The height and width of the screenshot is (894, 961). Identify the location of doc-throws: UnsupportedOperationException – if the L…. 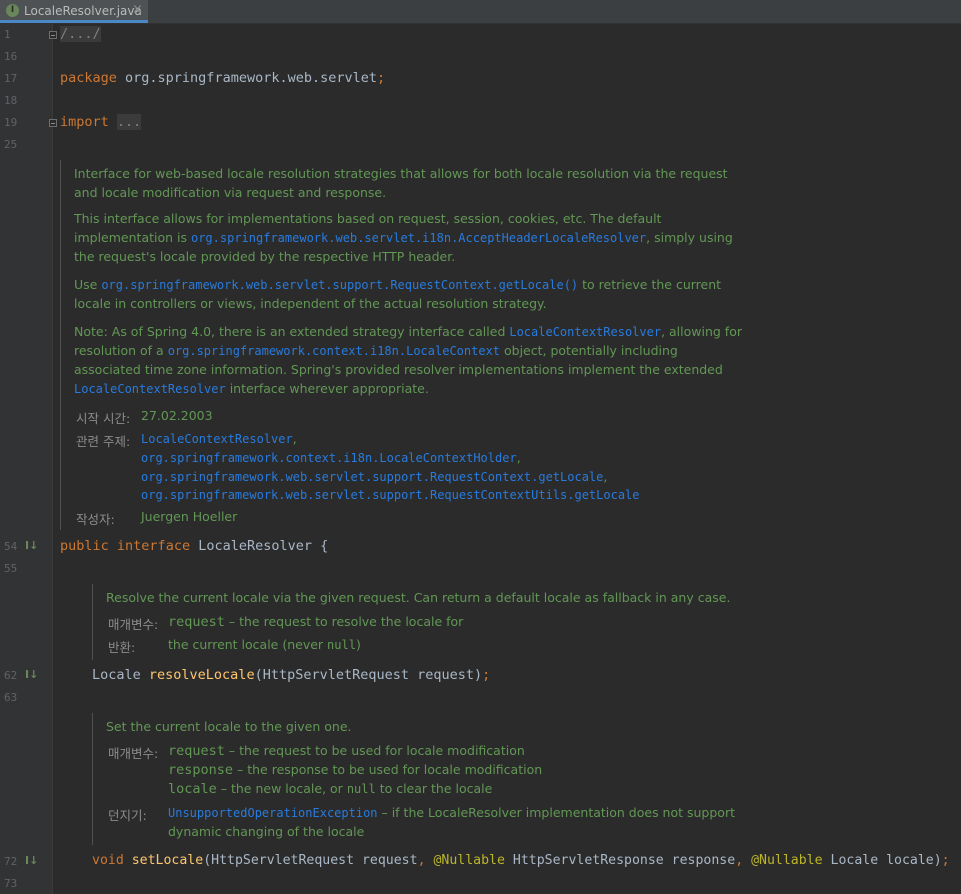
(451, 812).